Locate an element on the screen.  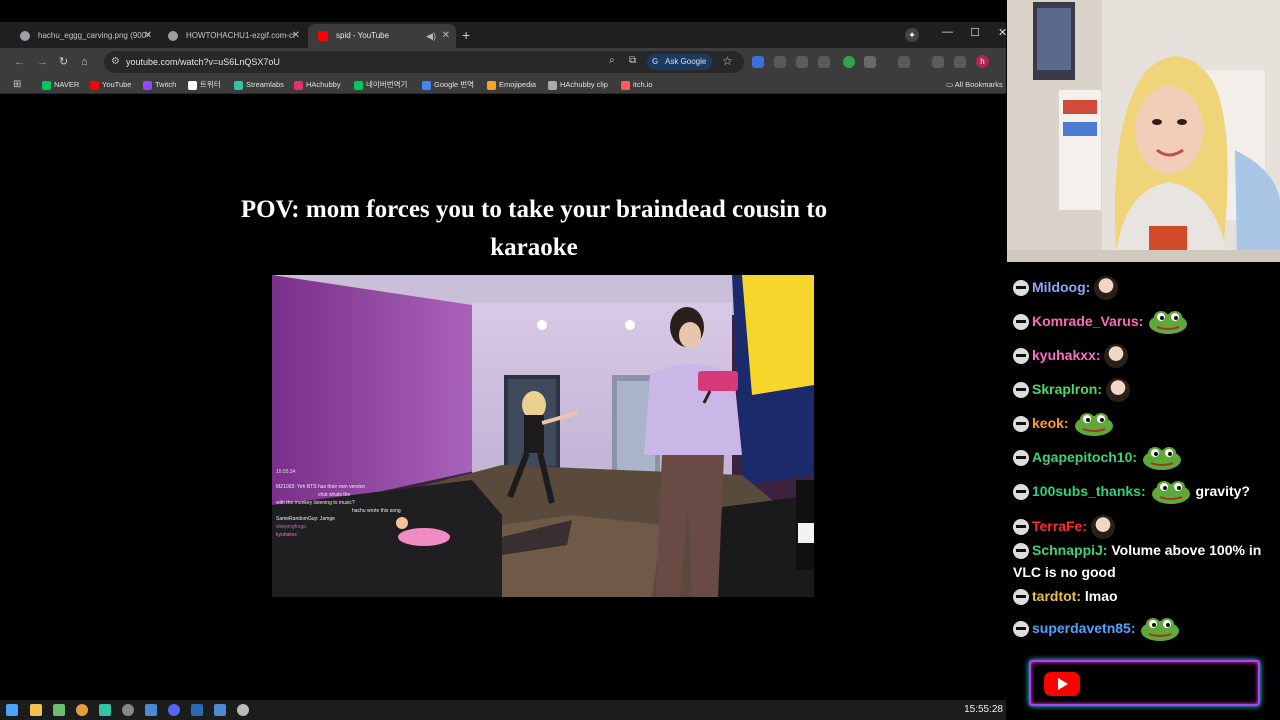
chrome-icon is located at coordinates (82, 710).